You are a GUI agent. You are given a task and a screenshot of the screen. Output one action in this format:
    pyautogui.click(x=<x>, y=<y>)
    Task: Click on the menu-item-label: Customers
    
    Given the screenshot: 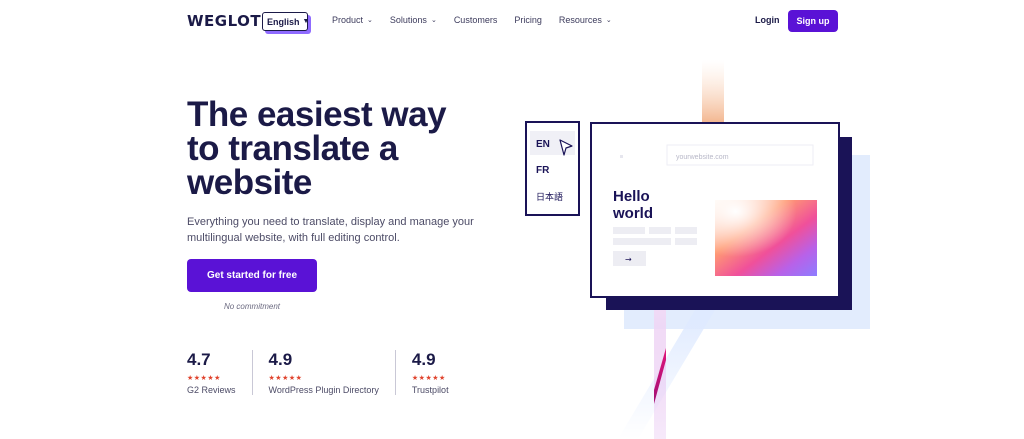 What is the action you would take?
    pyautogui.click(x=475, y=20)
    